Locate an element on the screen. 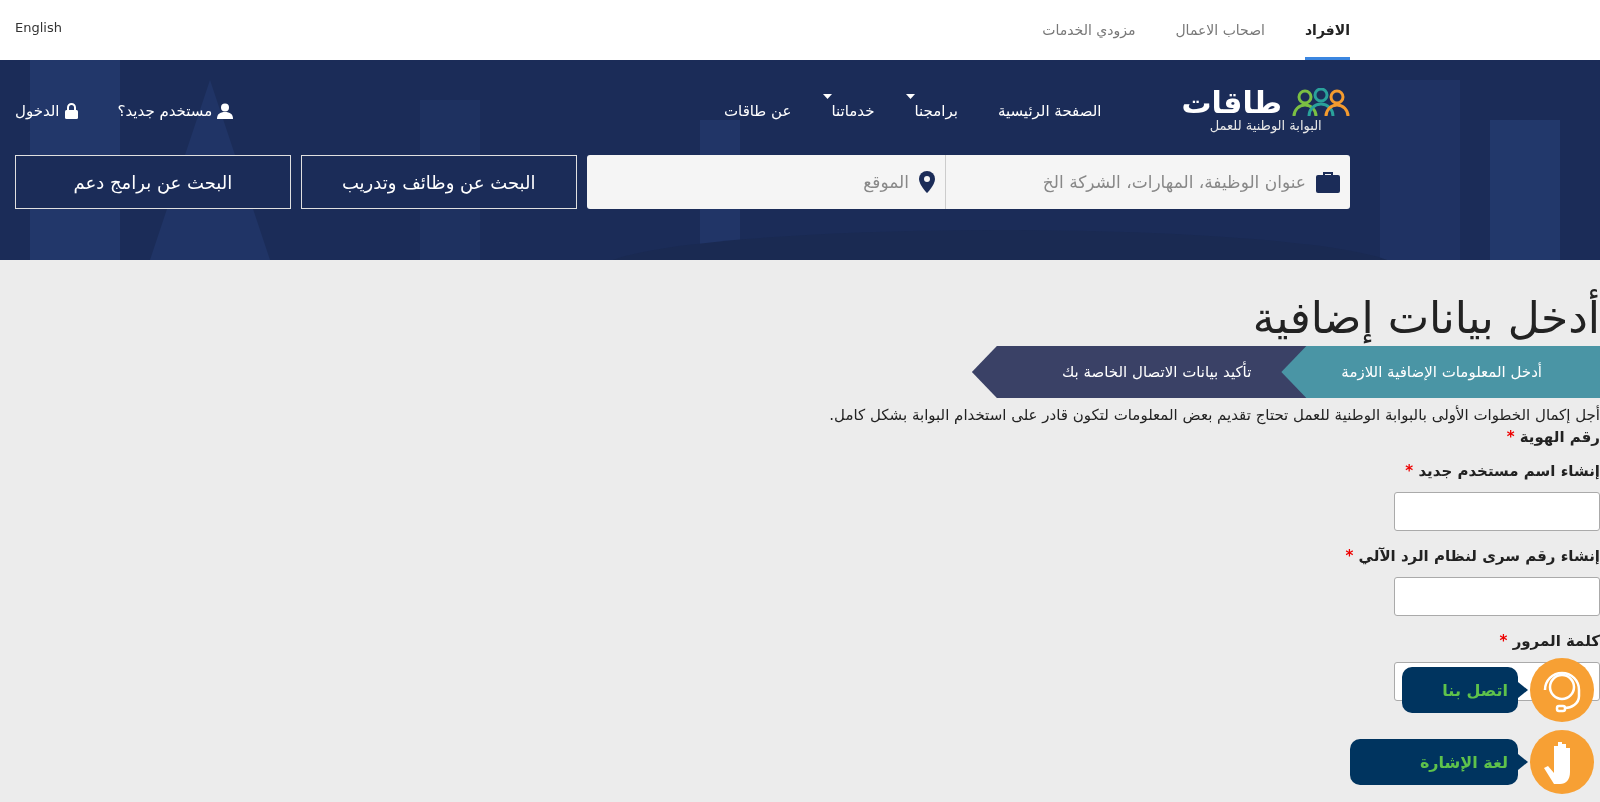 The height and width of the screenshot is (802, 1600). page-title: أدخل بيانات إضافية is located at coordinates (1426, 318).